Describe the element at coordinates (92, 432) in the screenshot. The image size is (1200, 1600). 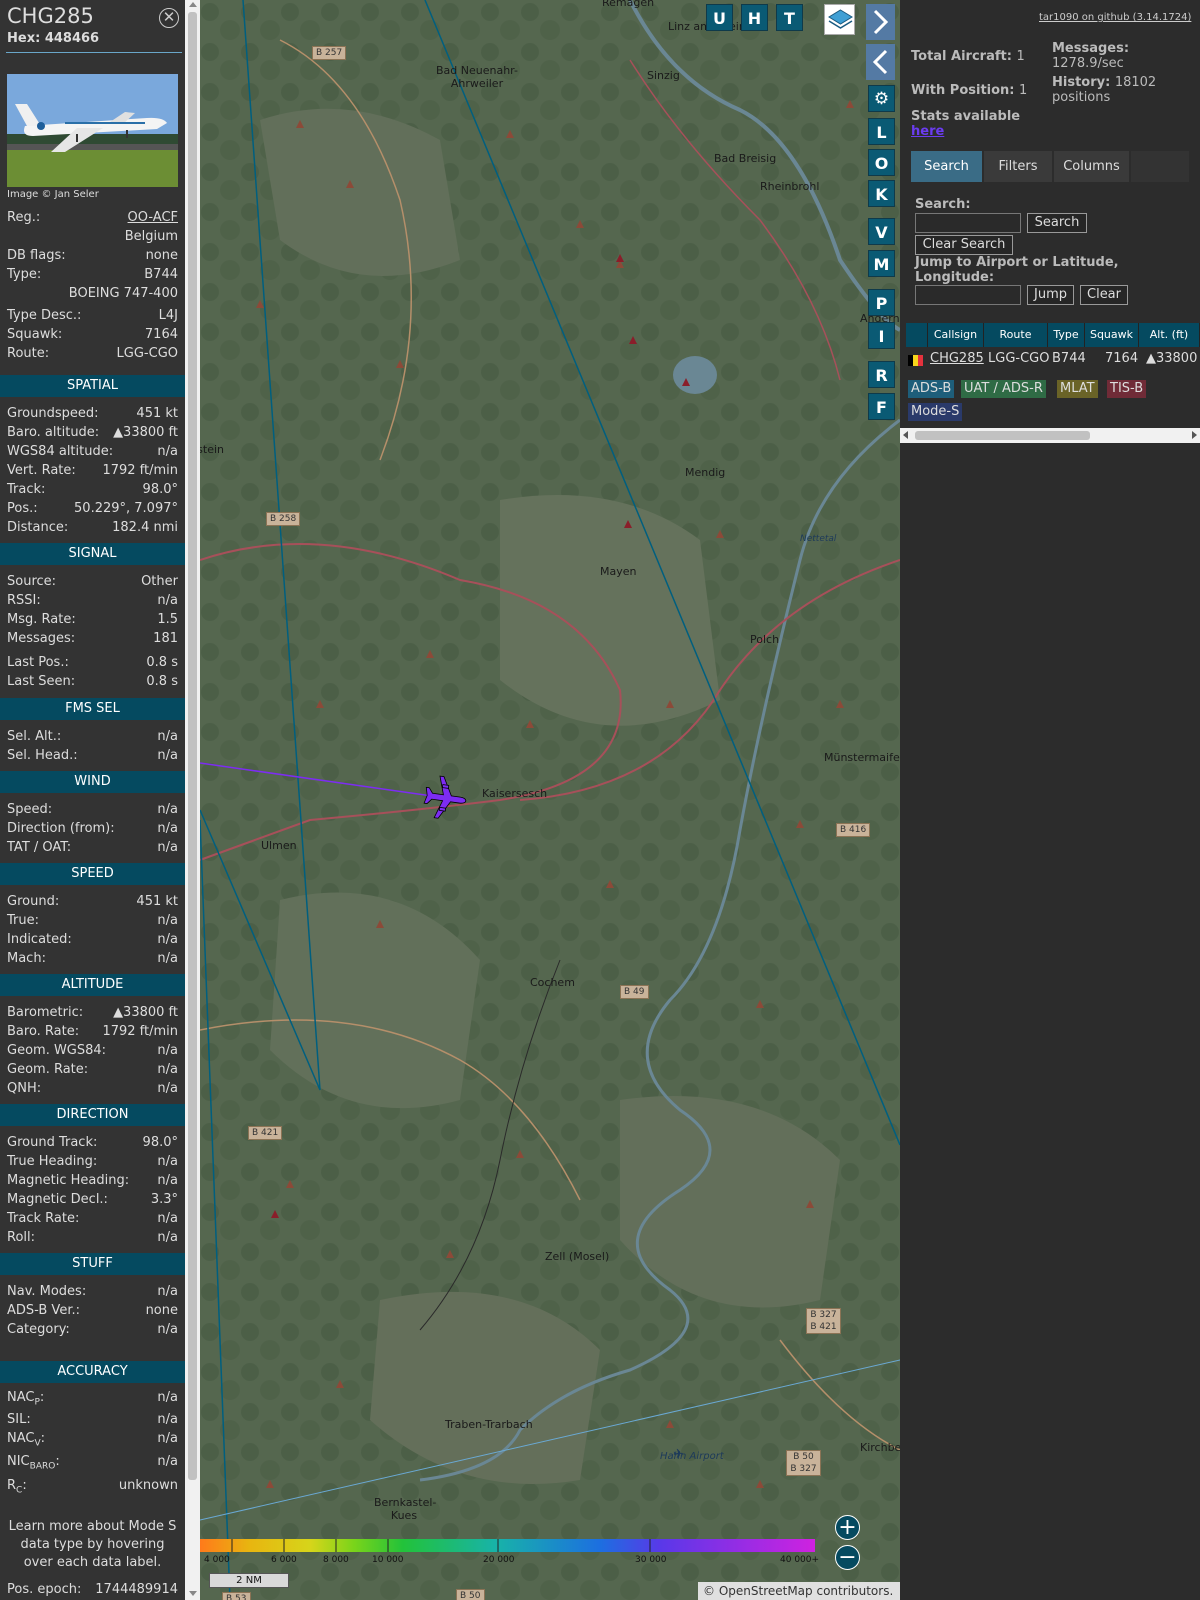
I see `info-row: Baro. altitude: ▲33800 ft` at that location.